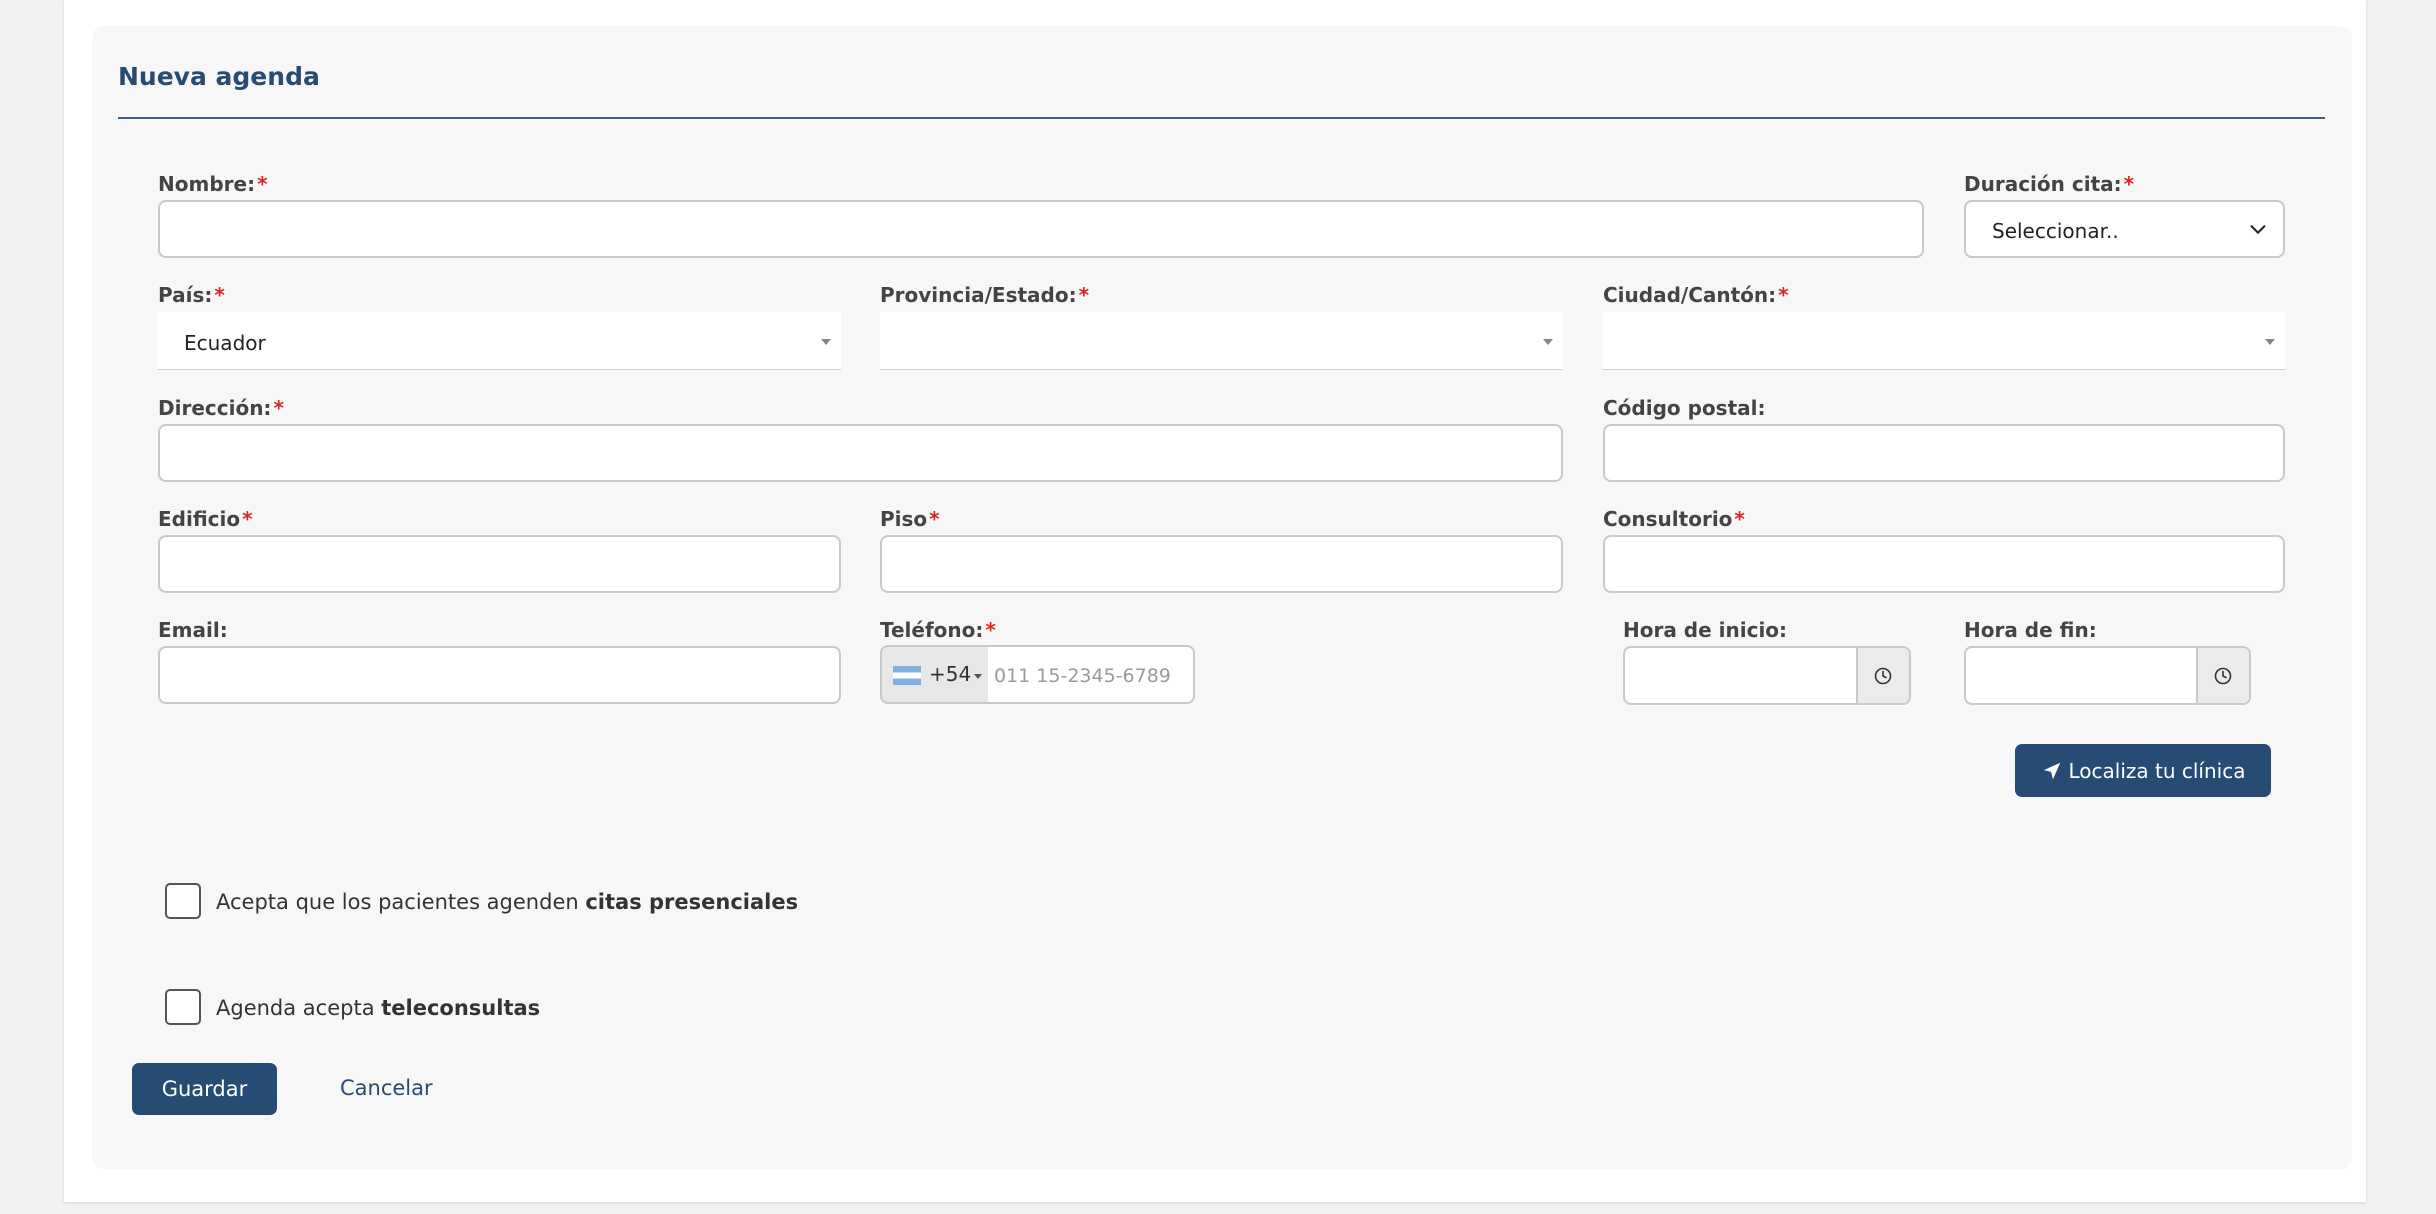  What do you see at coordinates (1705, 630) in the screenshot?
I see `hora-inicio-label: Hora de inicio:` at bounding box center [1705, 630].